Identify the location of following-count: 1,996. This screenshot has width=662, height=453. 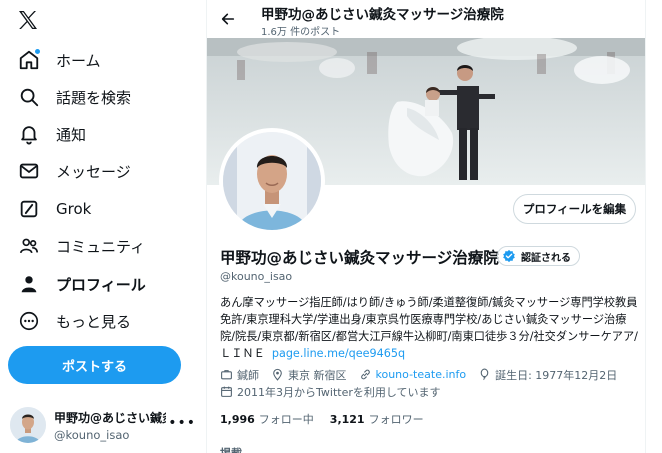
(237, 419).